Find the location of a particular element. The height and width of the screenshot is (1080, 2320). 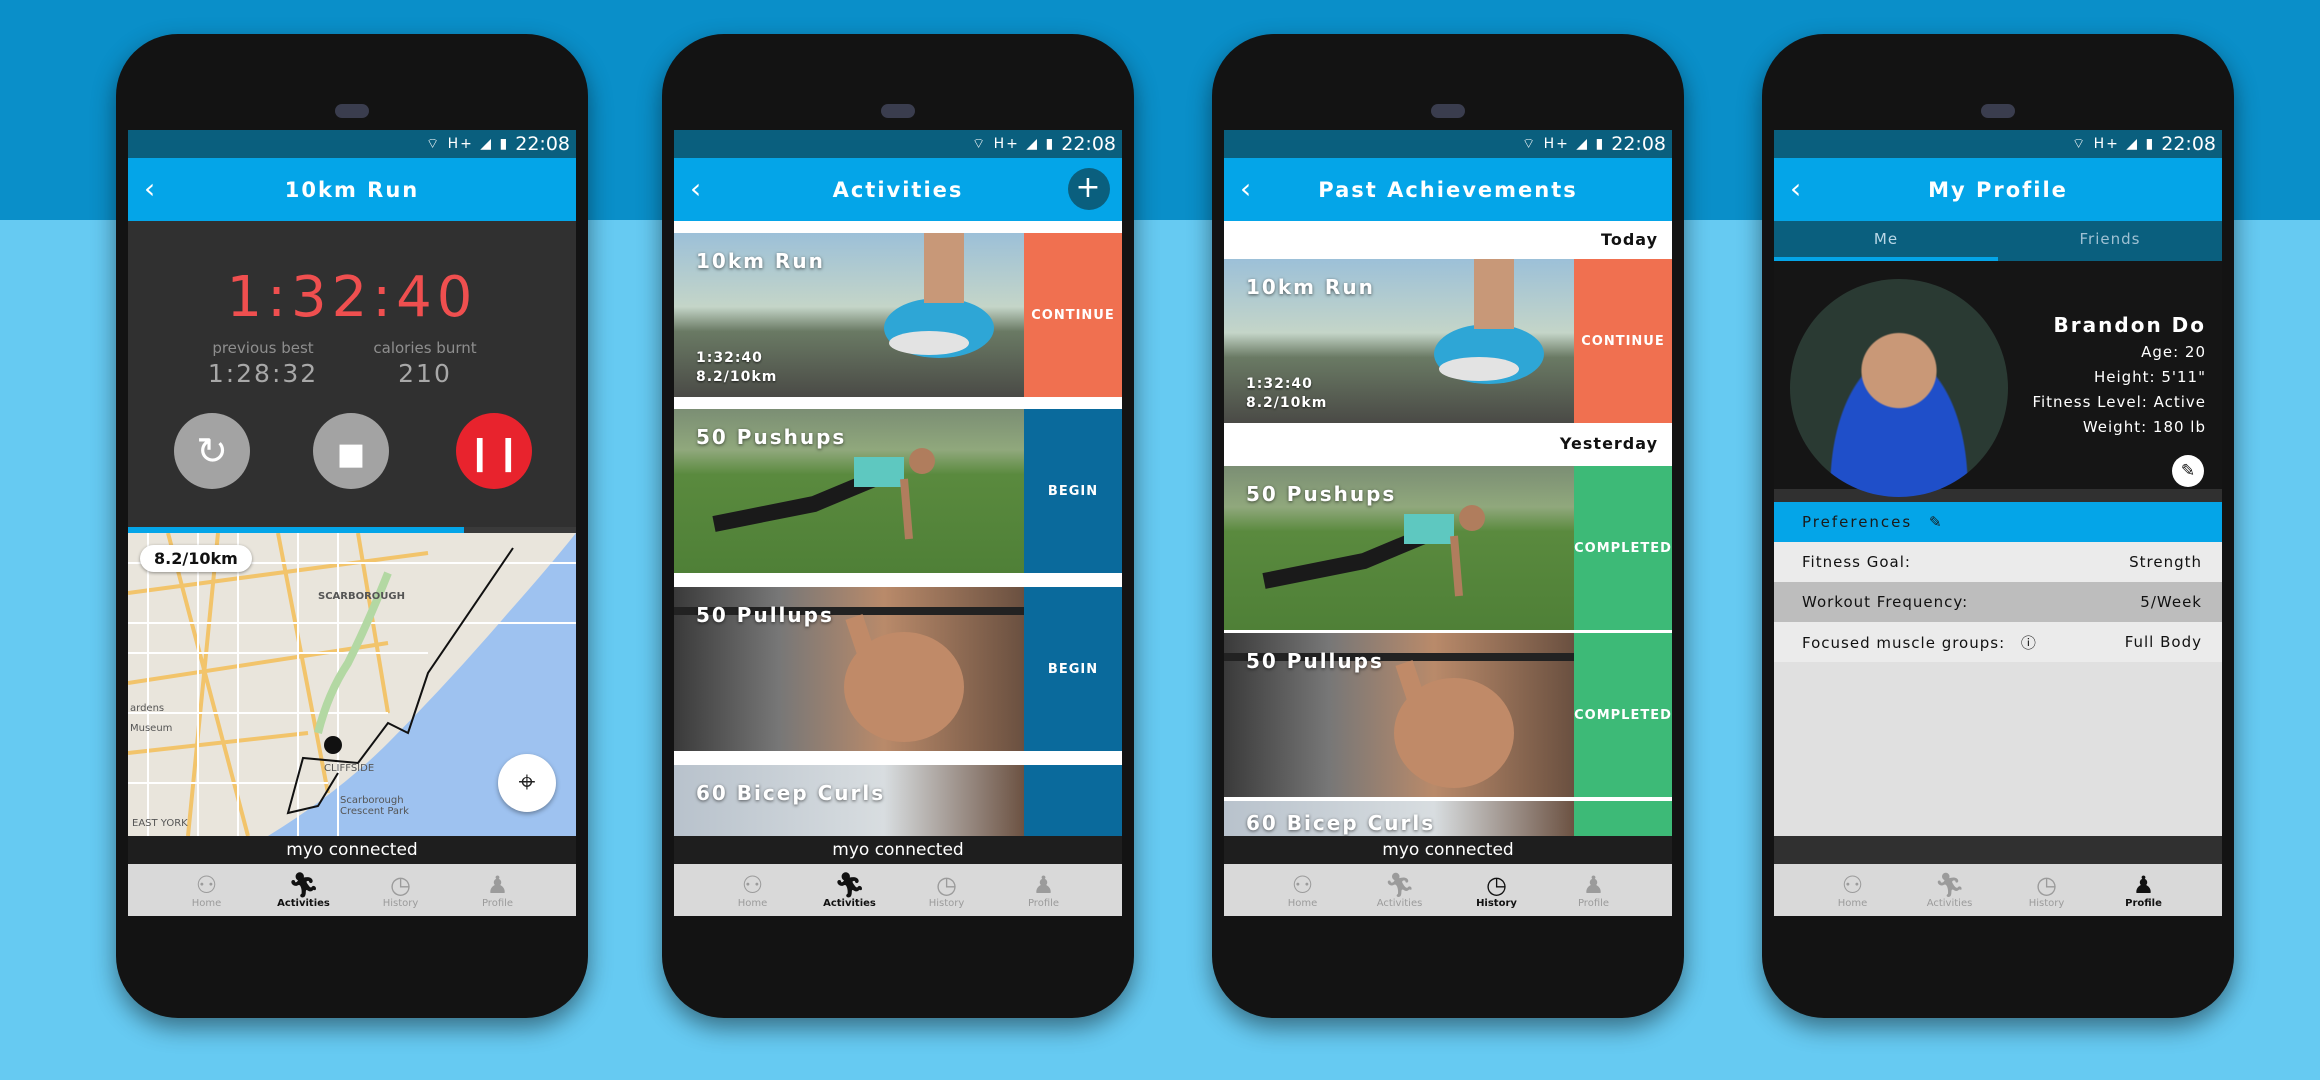

stop-icon: ■ is located at coordinates (351, 454).